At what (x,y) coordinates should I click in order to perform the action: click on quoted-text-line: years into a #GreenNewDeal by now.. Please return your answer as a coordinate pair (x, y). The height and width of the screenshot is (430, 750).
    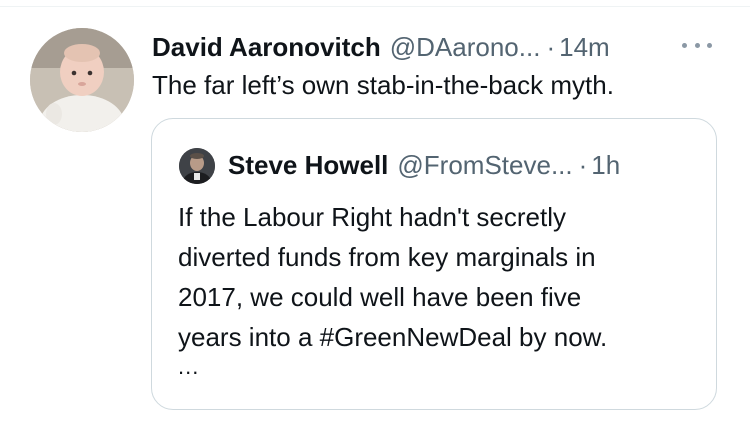
    Looking at the image, I should click on (393, 337).